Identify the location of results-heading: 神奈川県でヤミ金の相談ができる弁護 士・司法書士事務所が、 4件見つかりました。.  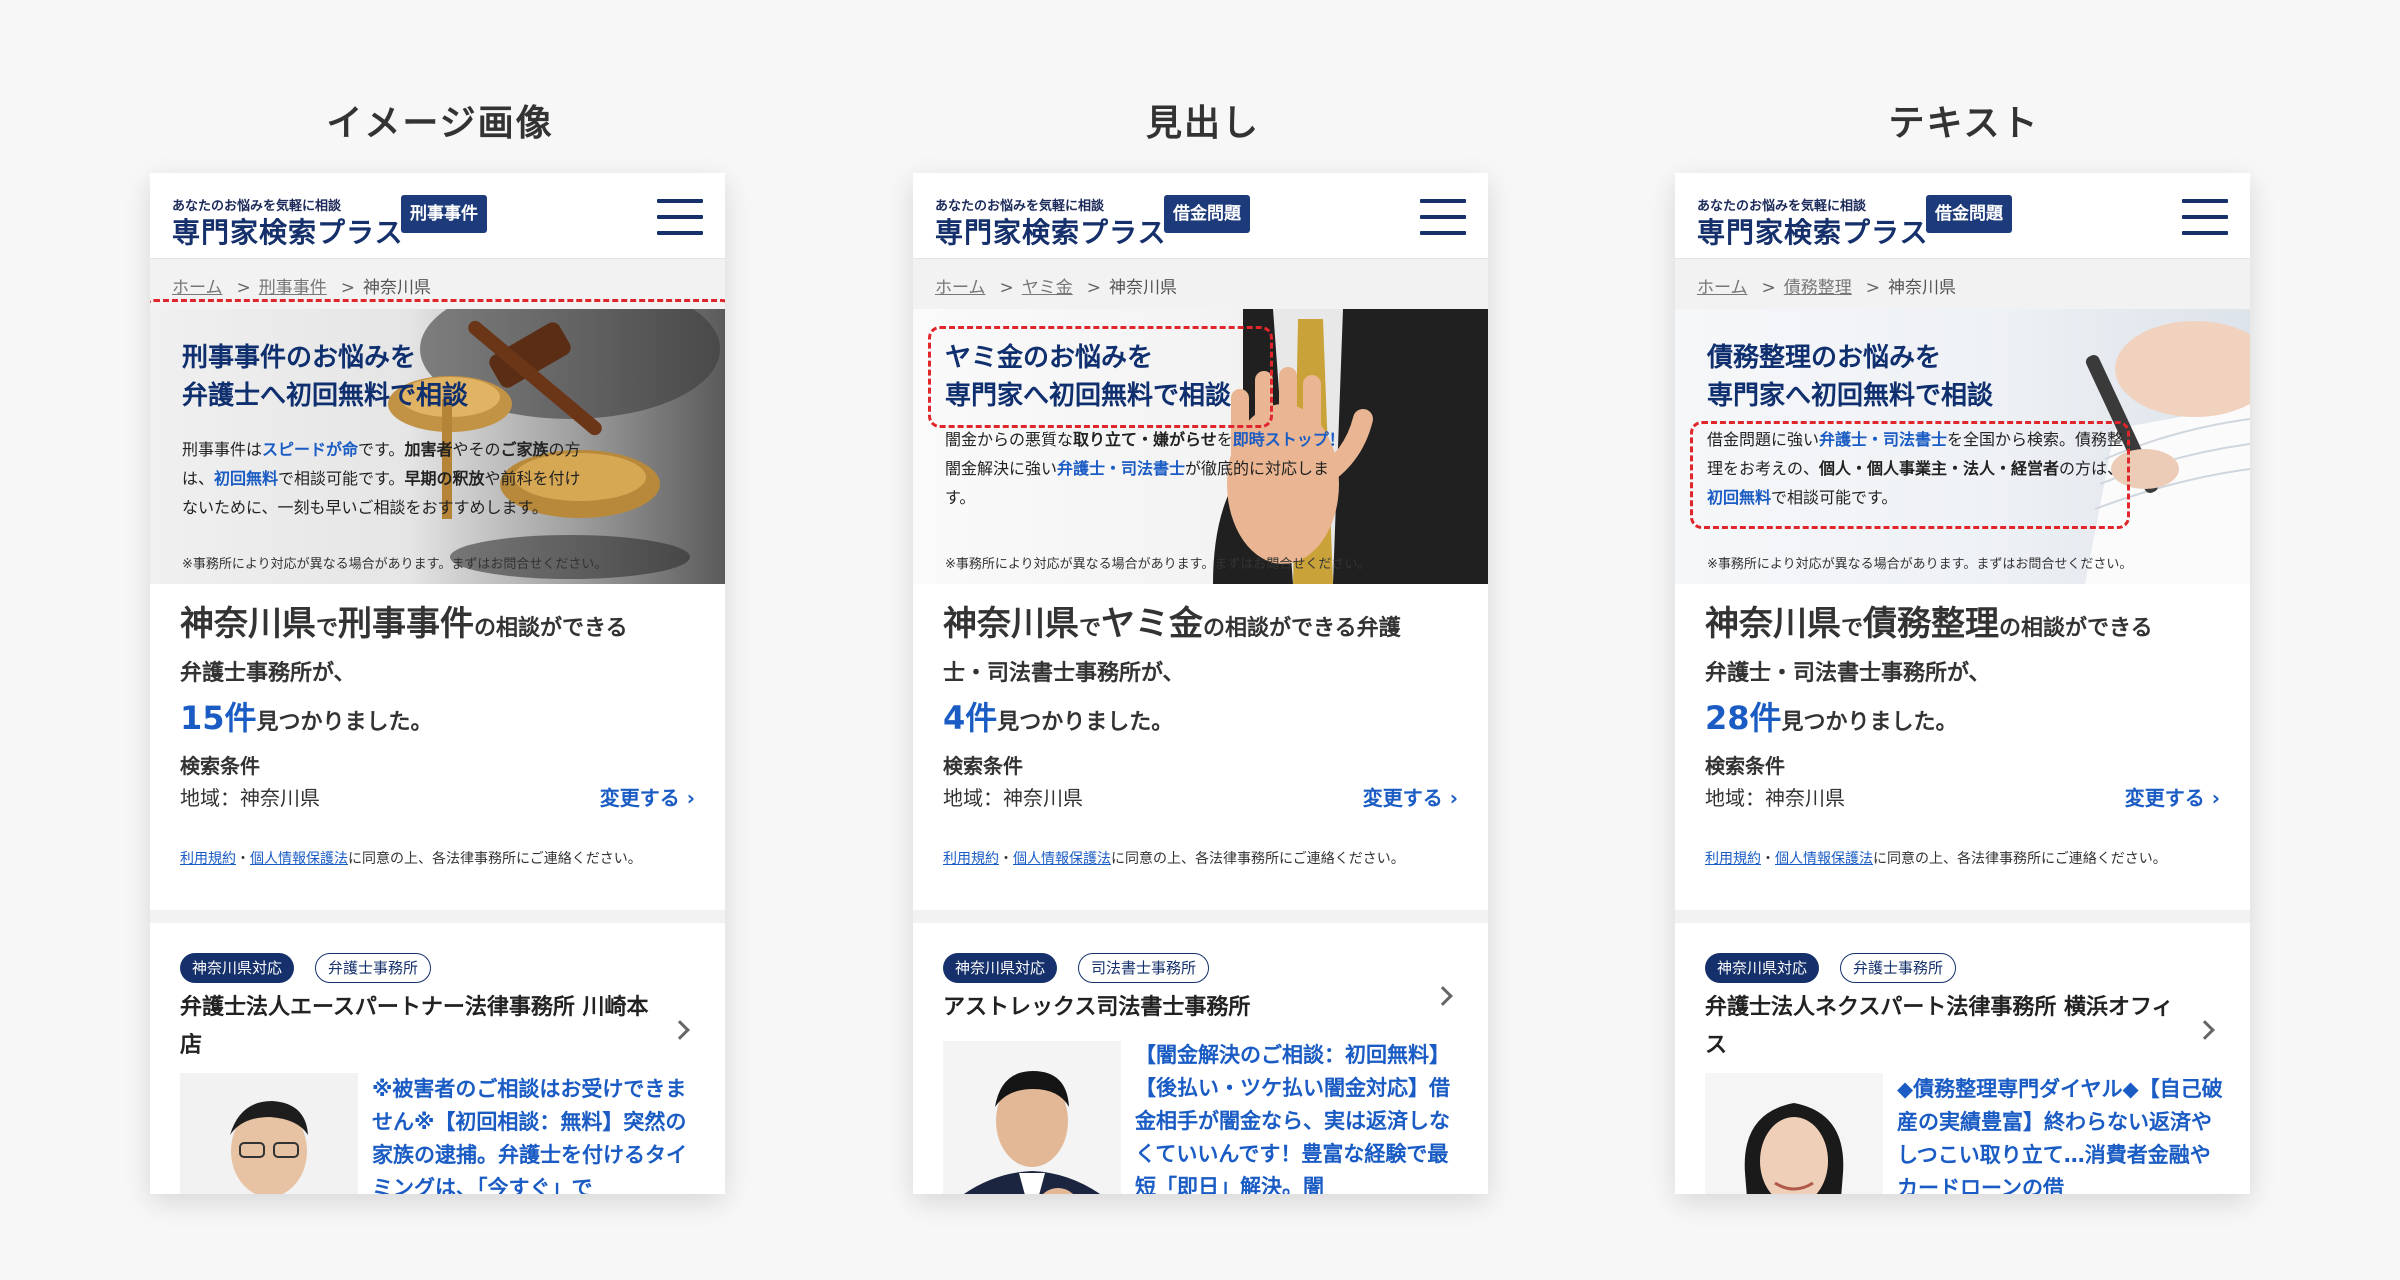
(1172, 670).